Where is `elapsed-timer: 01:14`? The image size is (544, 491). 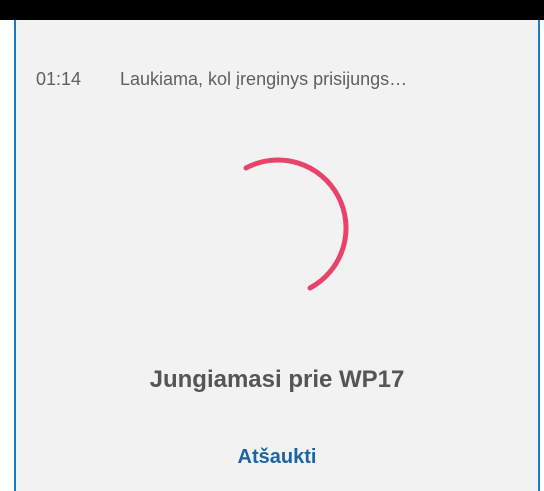
elapsed-timer: 01:14 is located at coordinates (59, 78).